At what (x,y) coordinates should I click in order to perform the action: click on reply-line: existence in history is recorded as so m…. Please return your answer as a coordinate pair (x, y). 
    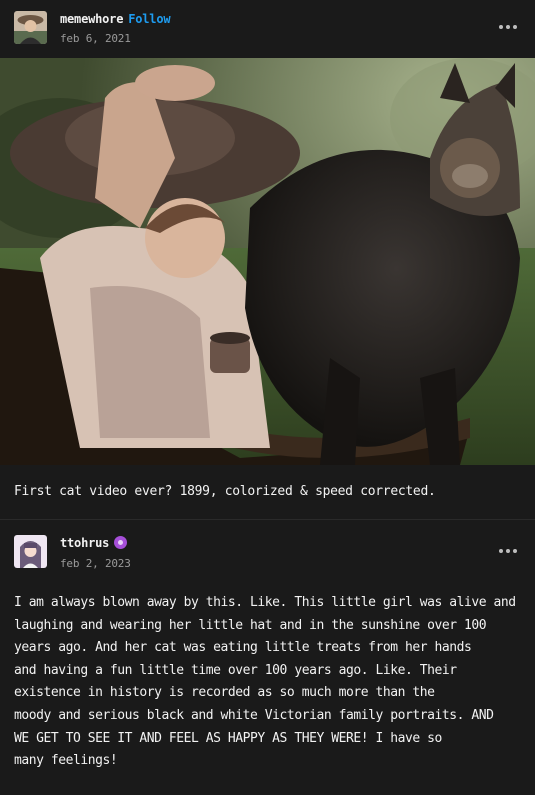
    Looking at the image, I should click on (224, 693).